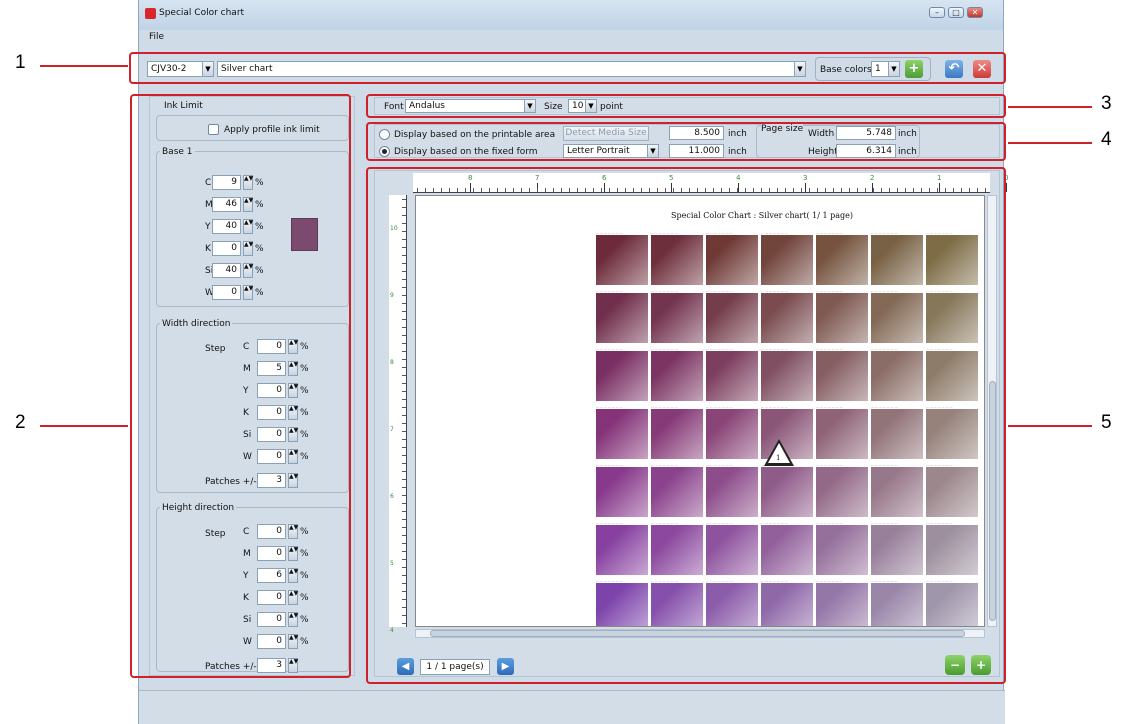  What do you see at coordinates (1106, 103) in the screenshot?
I see `callout-3: 3` at bounding box center [1106, 103].